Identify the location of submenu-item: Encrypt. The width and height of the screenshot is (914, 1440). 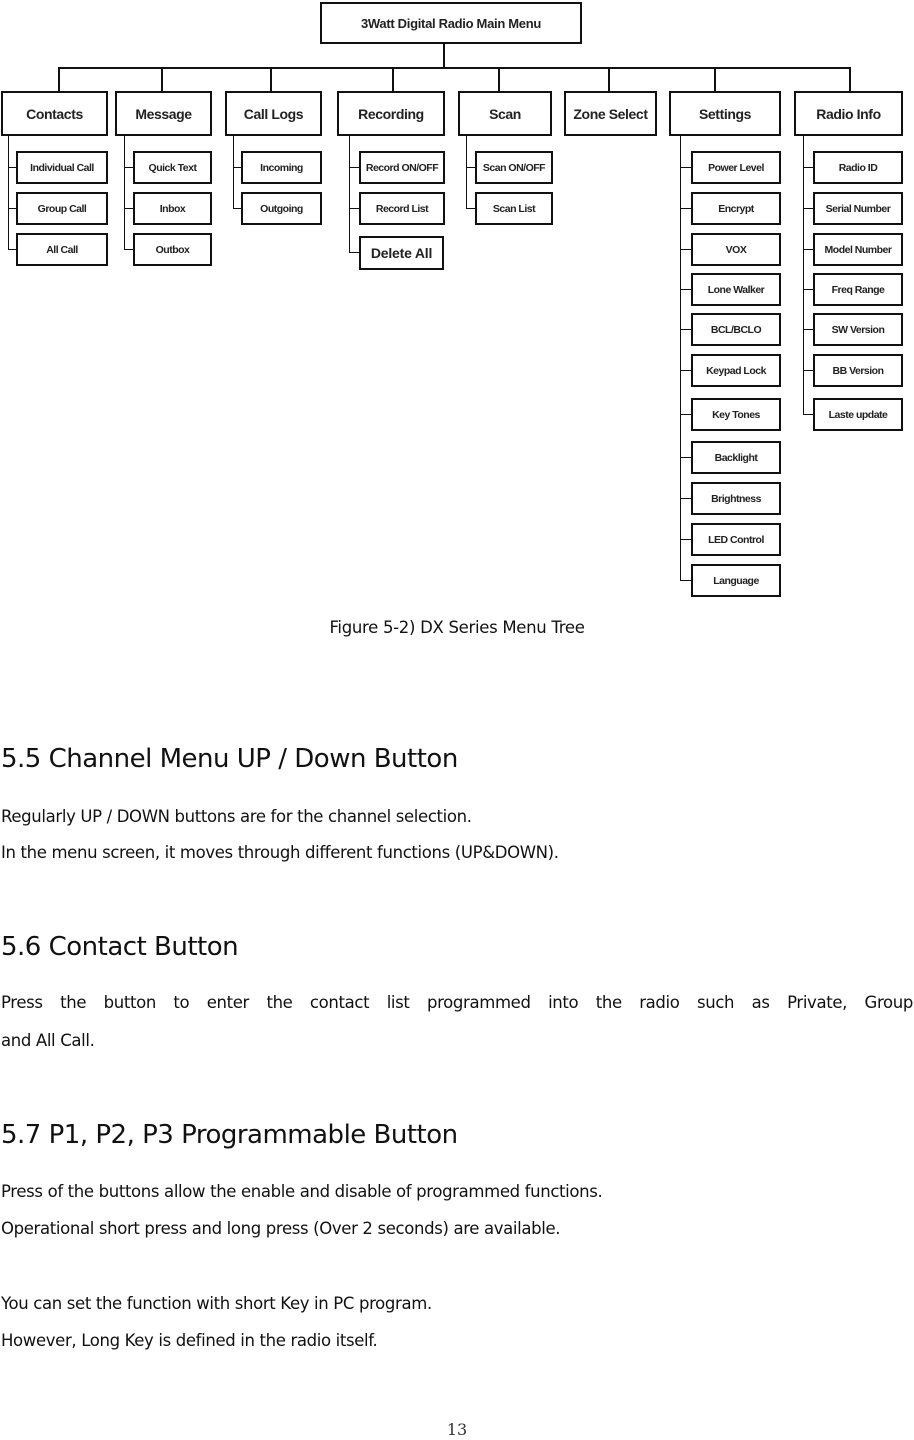
(736, 208).